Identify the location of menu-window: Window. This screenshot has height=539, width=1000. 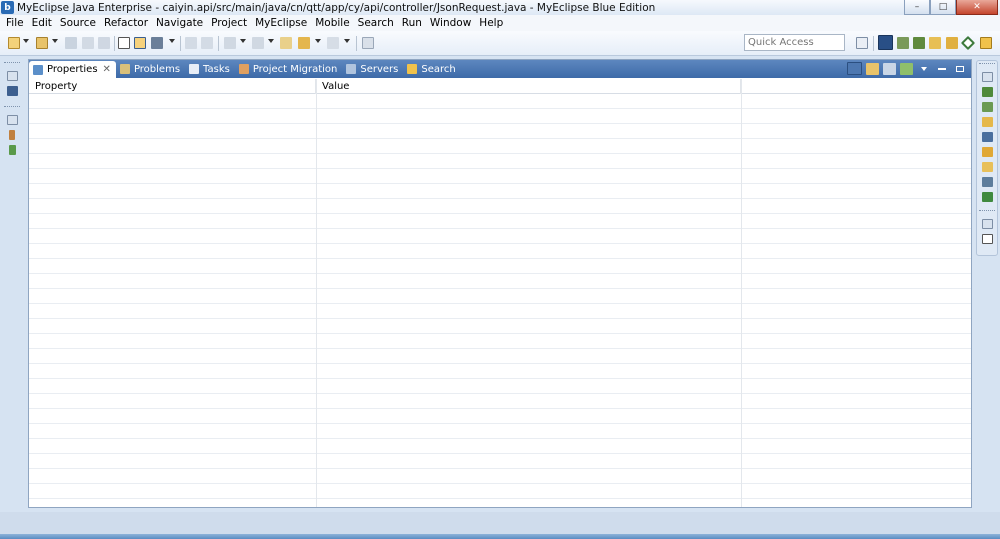
(450, 23).